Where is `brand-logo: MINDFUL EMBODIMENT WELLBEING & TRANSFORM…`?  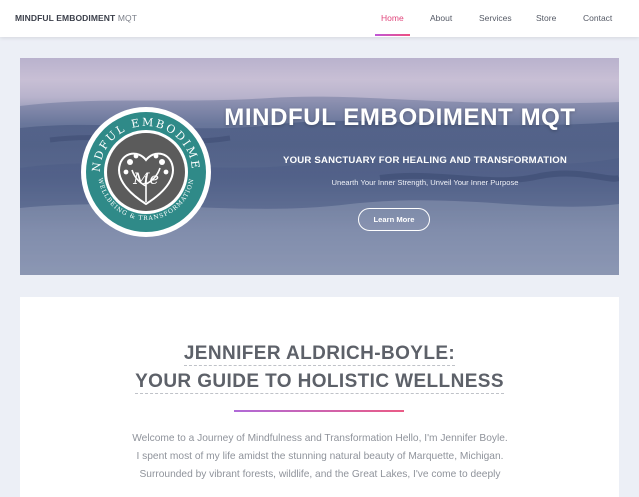
brand-logo: MINDFUL EMBODIMENT WELLBEING & TRANSFORM… is located at coordinates (142, 169).